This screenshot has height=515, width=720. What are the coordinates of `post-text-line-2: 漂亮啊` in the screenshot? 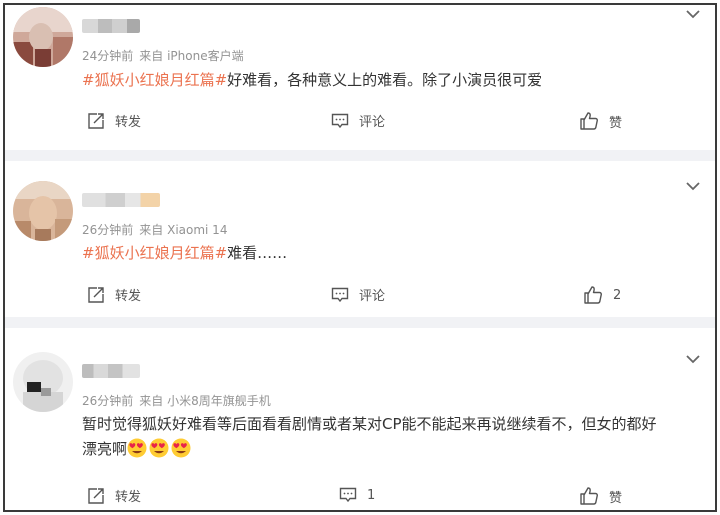 It's located at (369, 449).